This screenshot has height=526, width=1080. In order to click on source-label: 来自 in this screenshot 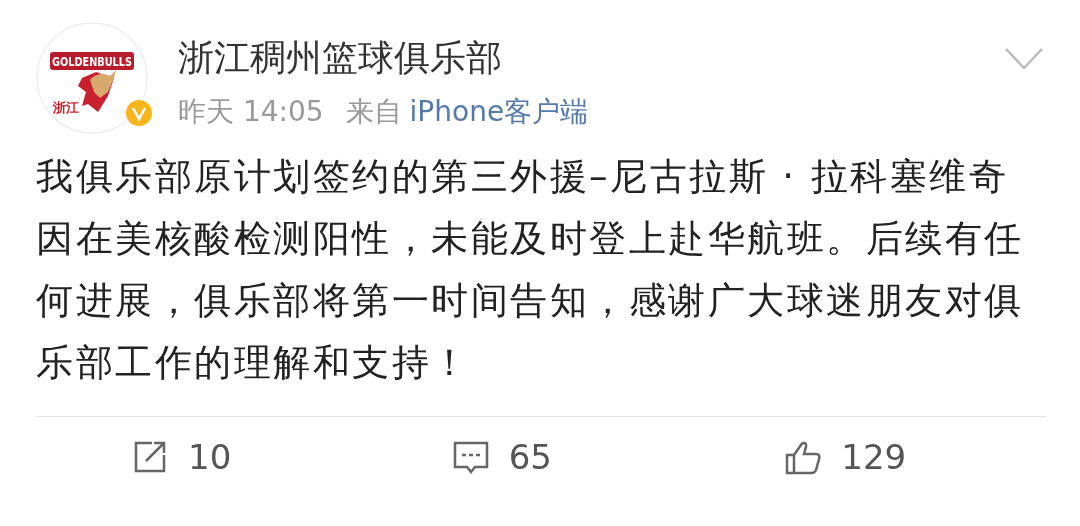, I will do `click(373, 112)`.